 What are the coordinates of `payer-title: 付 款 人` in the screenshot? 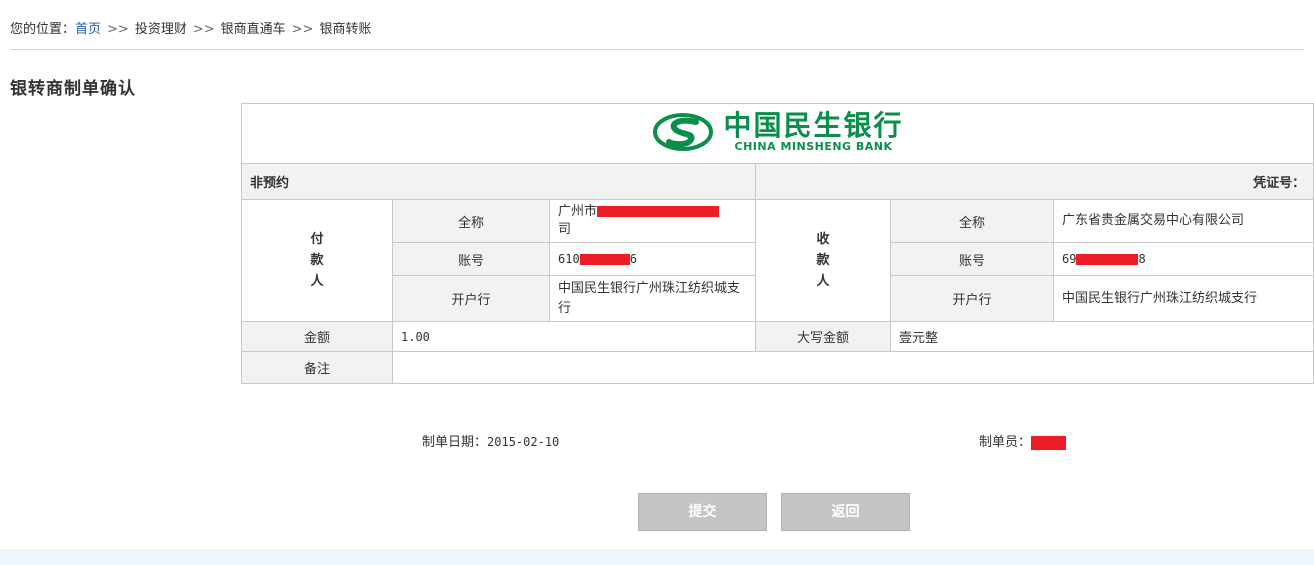 It's located at (317, 260).